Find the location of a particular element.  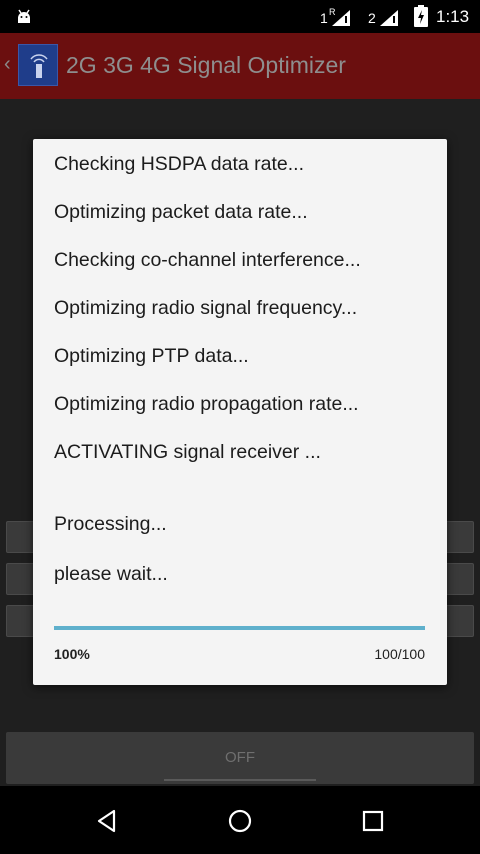

progress-percent: 100% is located at coordinates (72, 654).